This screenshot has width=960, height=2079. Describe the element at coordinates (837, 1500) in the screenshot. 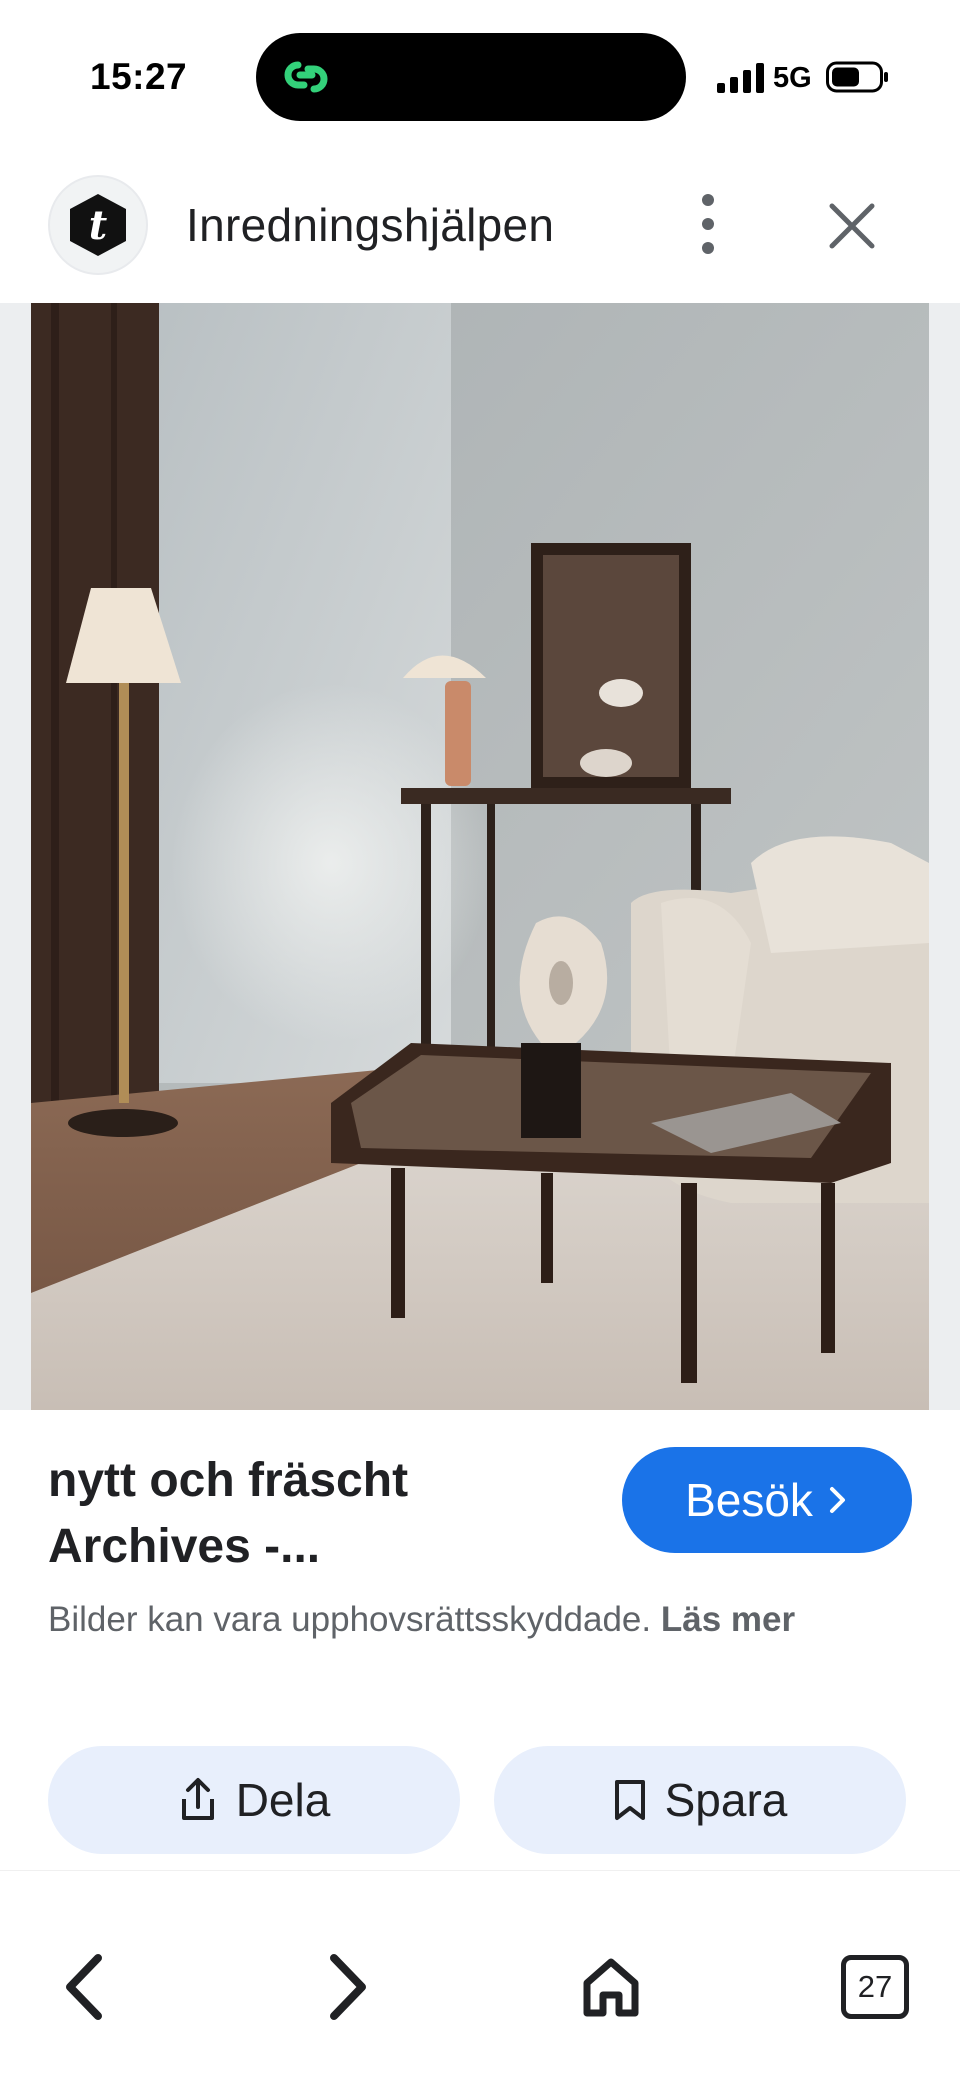

I see `chevron-right-icon` at that location.